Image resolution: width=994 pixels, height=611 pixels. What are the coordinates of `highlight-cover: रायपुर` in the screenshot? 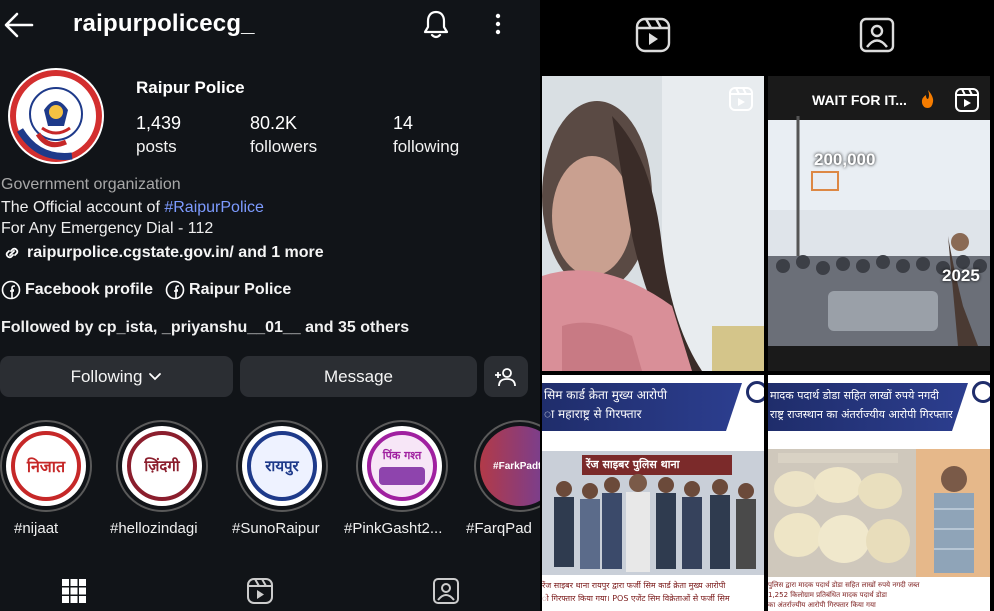 It's located at (282, 466).